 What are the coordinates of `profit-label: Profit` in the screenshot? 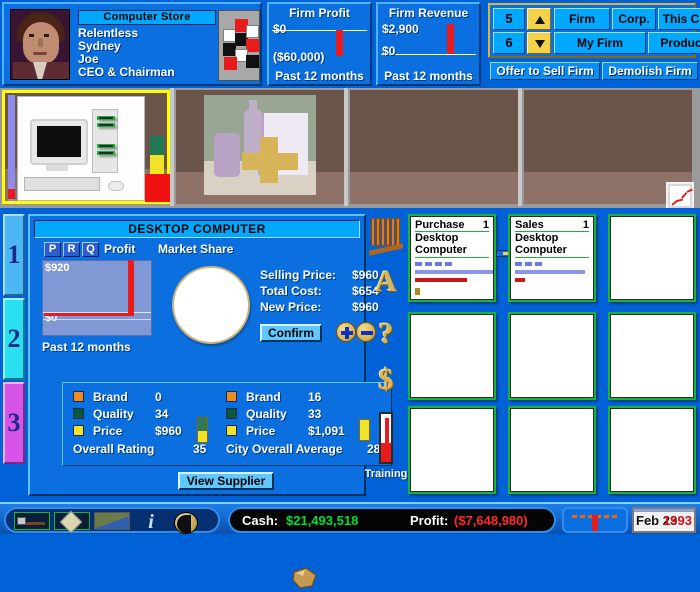 It's located at (120, 249).